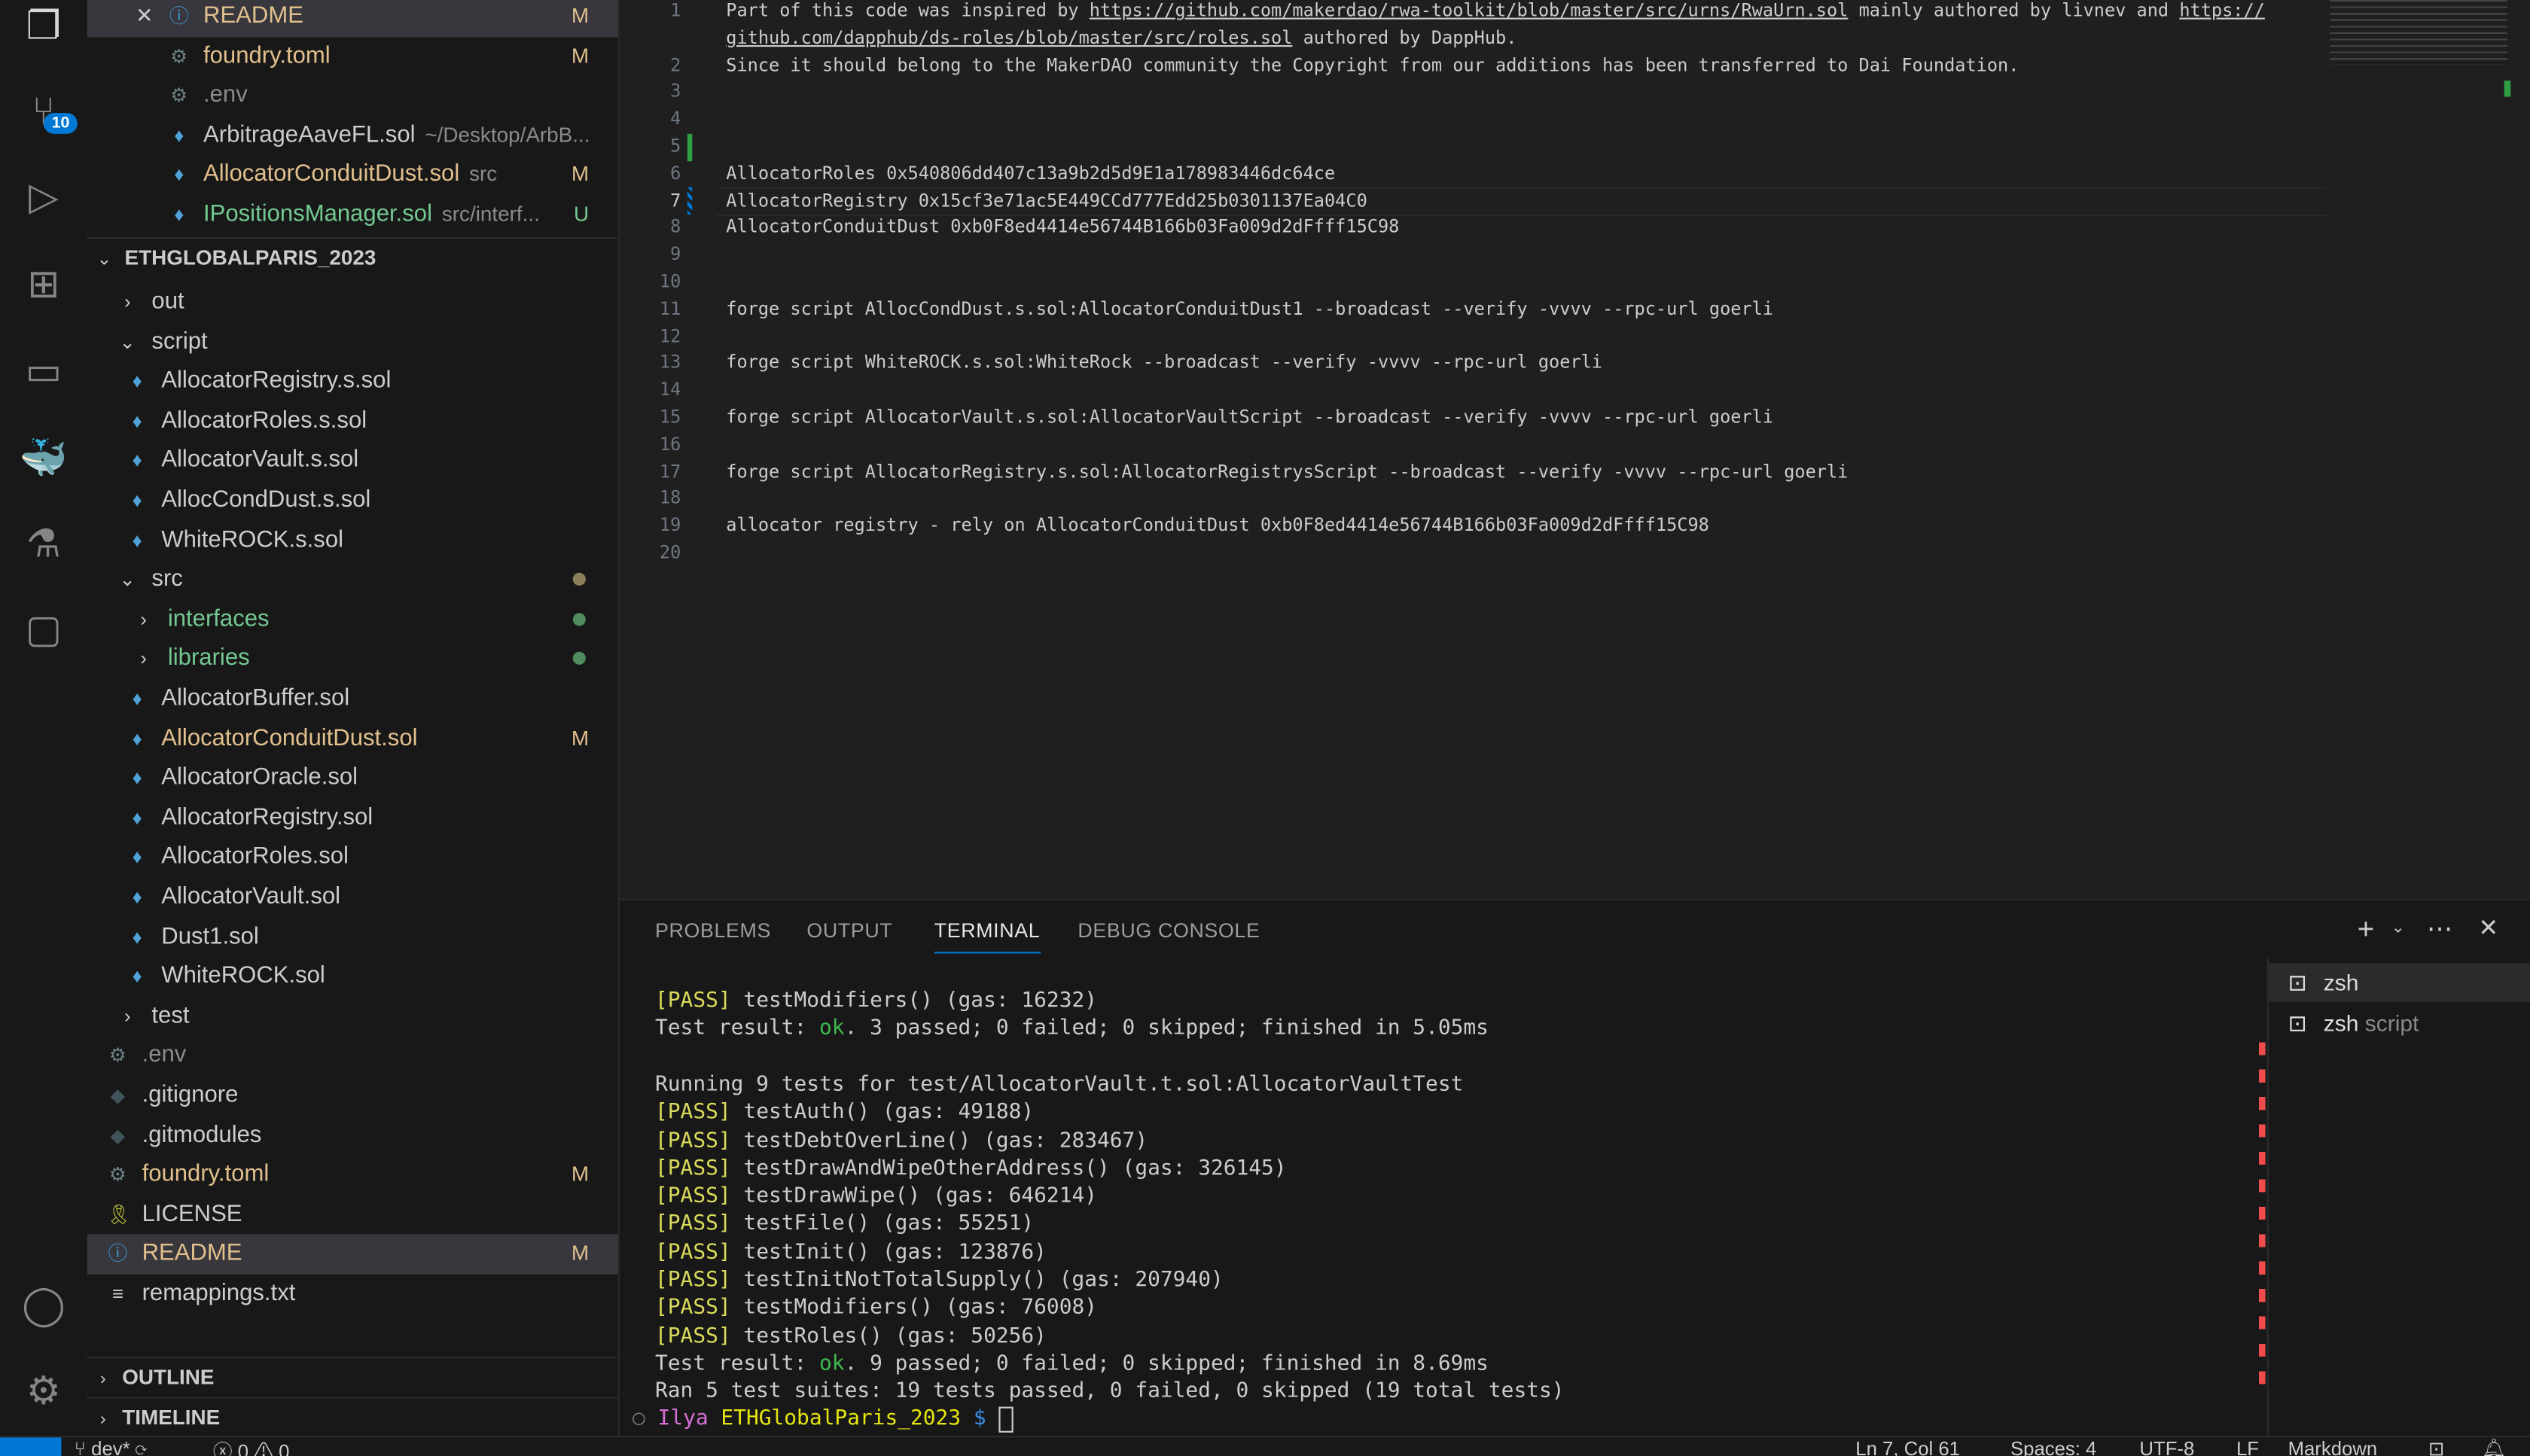 The width and height of the screenshot is (2530, 1456). Describe the element at coordinates (352, 1294) in the screenshot. I see `file-item: ≡ remappings.txt` at that location.